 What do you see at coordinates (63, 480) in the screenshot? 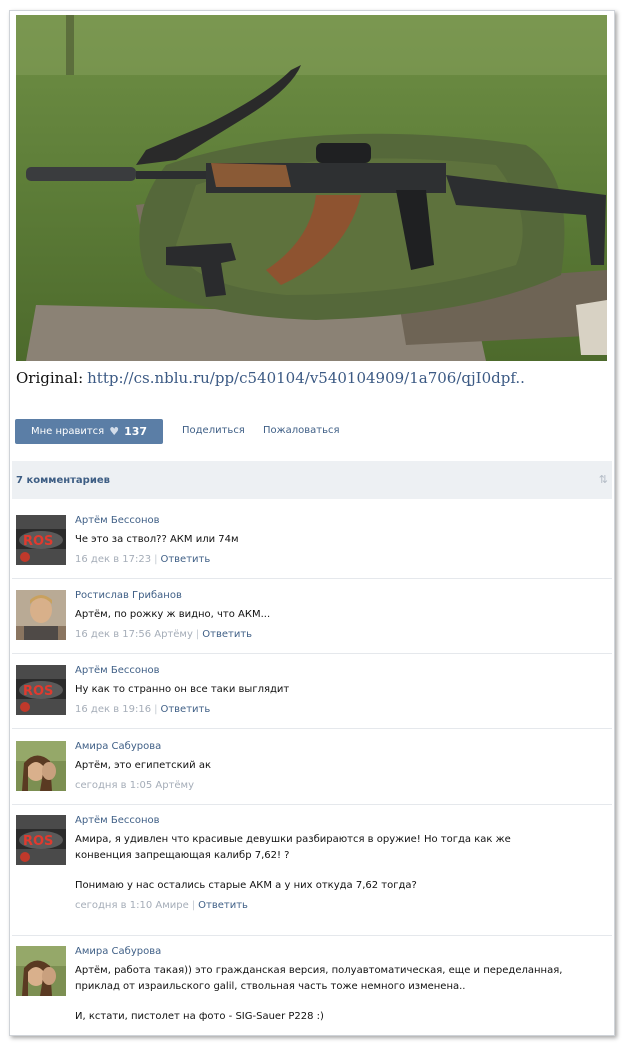
I see `comments-count-title: 7 комментариев` at bounding box center [63, 480].